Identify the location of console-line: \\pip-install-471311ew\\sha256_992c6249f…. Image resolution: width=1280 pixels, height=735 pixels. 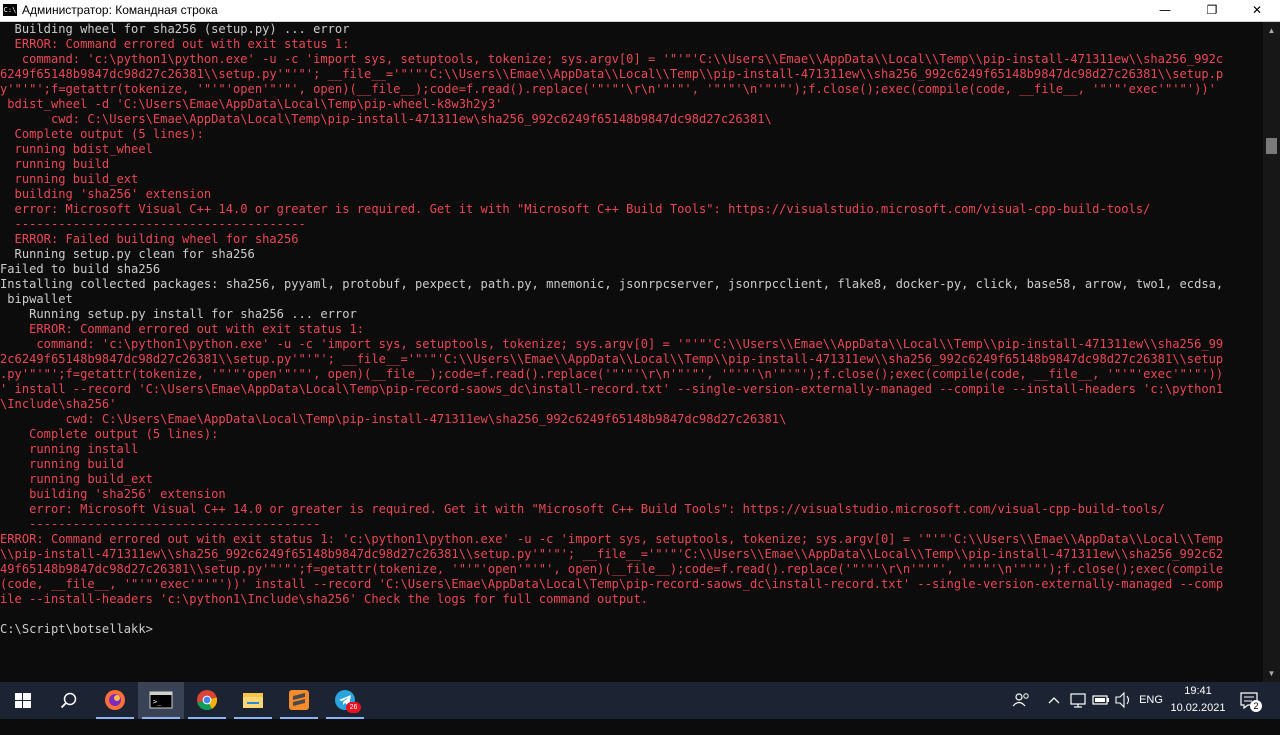
(612, 554).